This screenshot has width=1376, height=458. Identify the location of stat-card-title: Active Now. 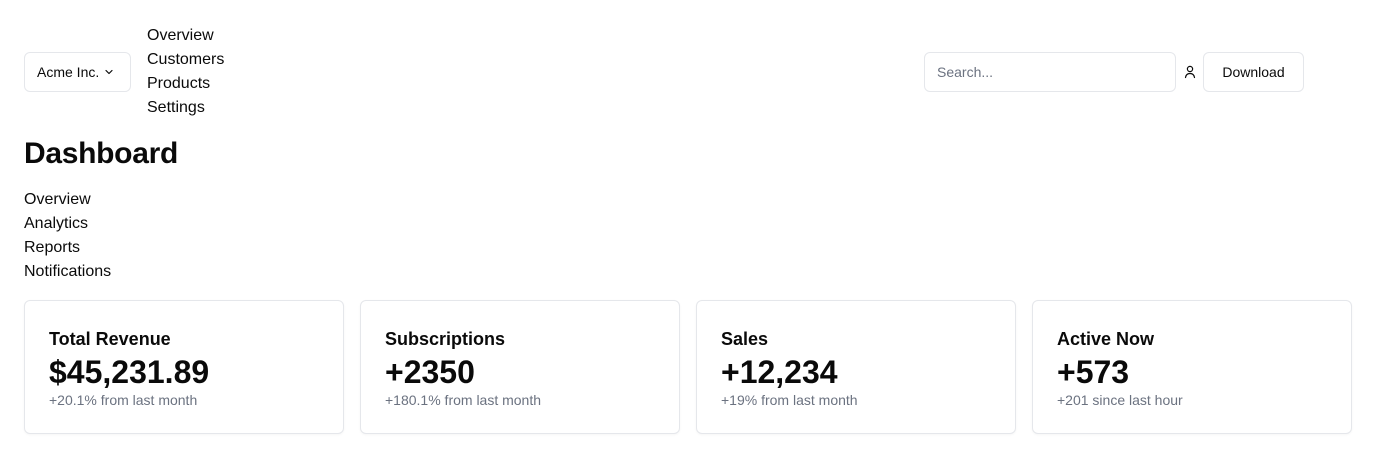
(1106, 339).